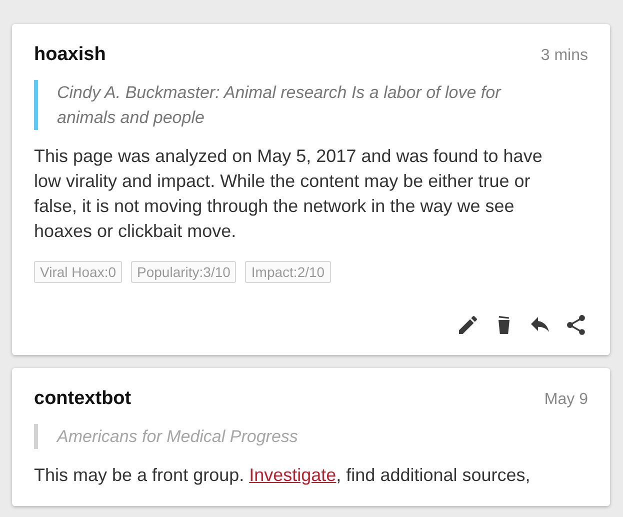  Describe the element at coordinates (288, 272) in the screenshot. I see `score-tag: Impact:2/10` at that location.